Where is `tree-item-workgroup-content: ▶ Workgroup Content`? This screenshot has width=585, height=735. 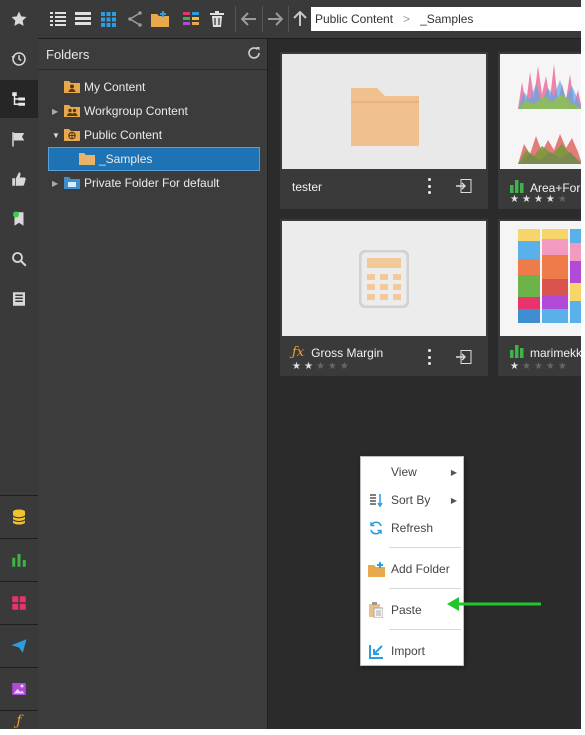
tree-item-workgroup-content: ▶ Workgroup Content is located at coordinates (120, 111).